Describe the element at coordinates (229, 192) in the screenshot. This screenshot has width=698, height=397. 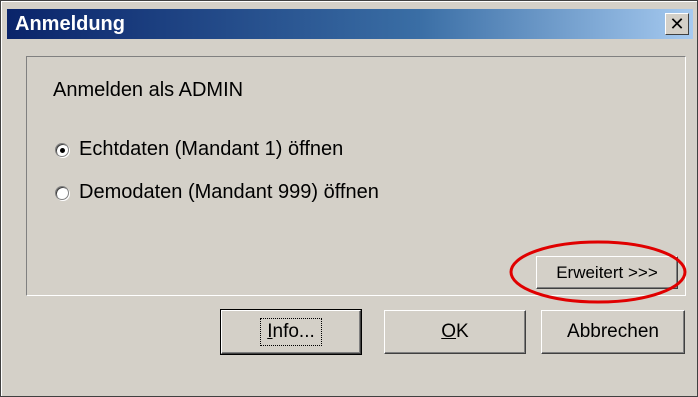
I see `option-demo-data-label: Demodaten (Mandant 999) öffnen` at that location.